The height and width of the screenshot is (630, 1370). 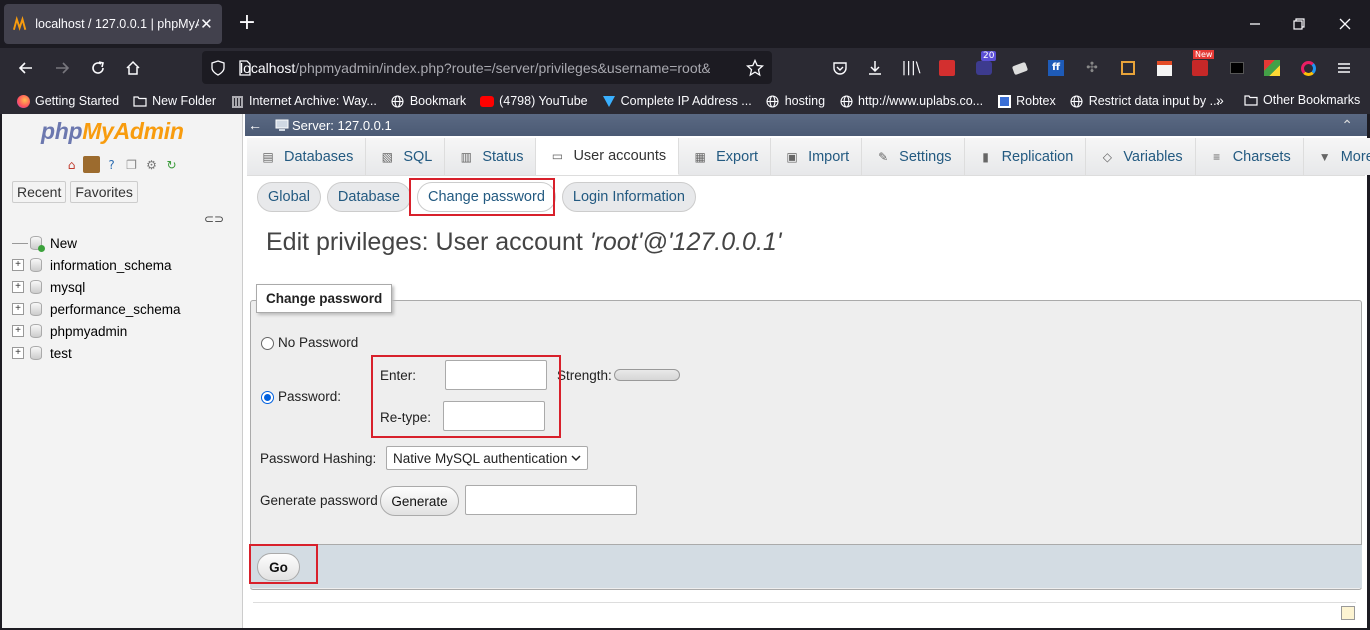 What do you see at coordinates (418, 156) in the screenshot?
I see `menu-tab-label: SQL` at bounding box center [418, 156].